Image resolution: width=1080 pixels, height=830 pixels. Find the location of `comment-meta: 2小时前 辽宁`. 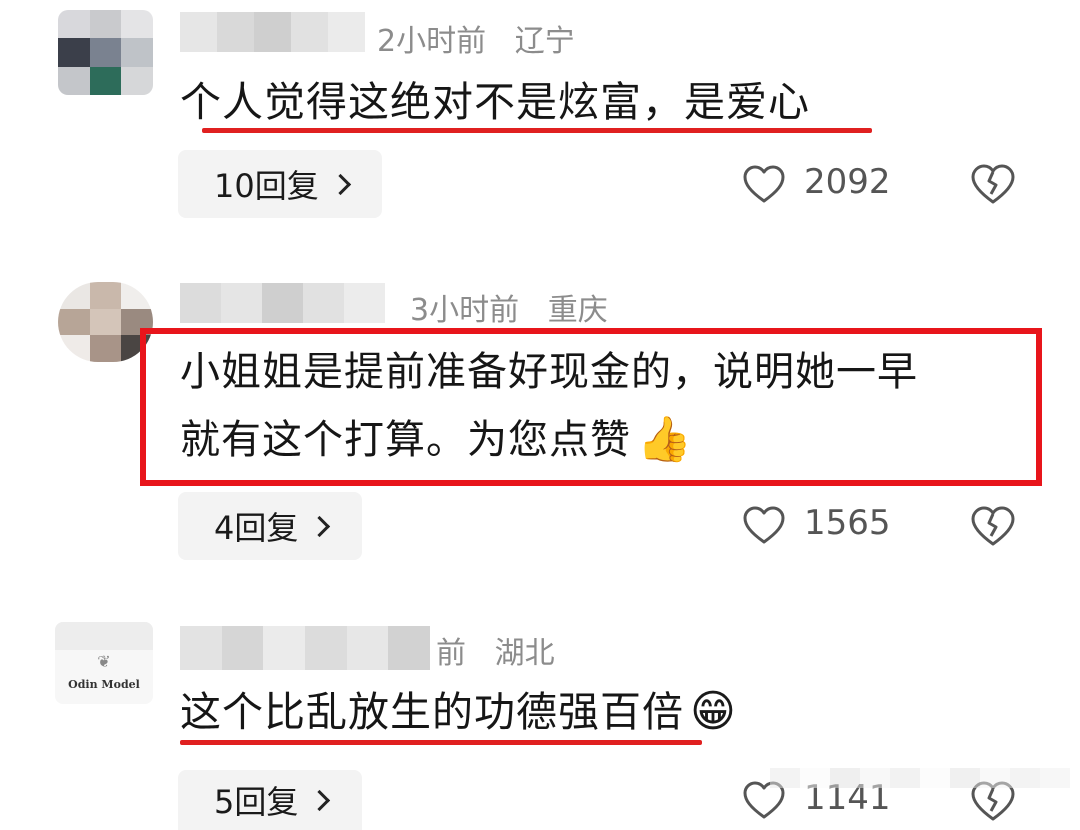

comment-meta: 2小时前 辽宁 is located at coordinates (476, 38).